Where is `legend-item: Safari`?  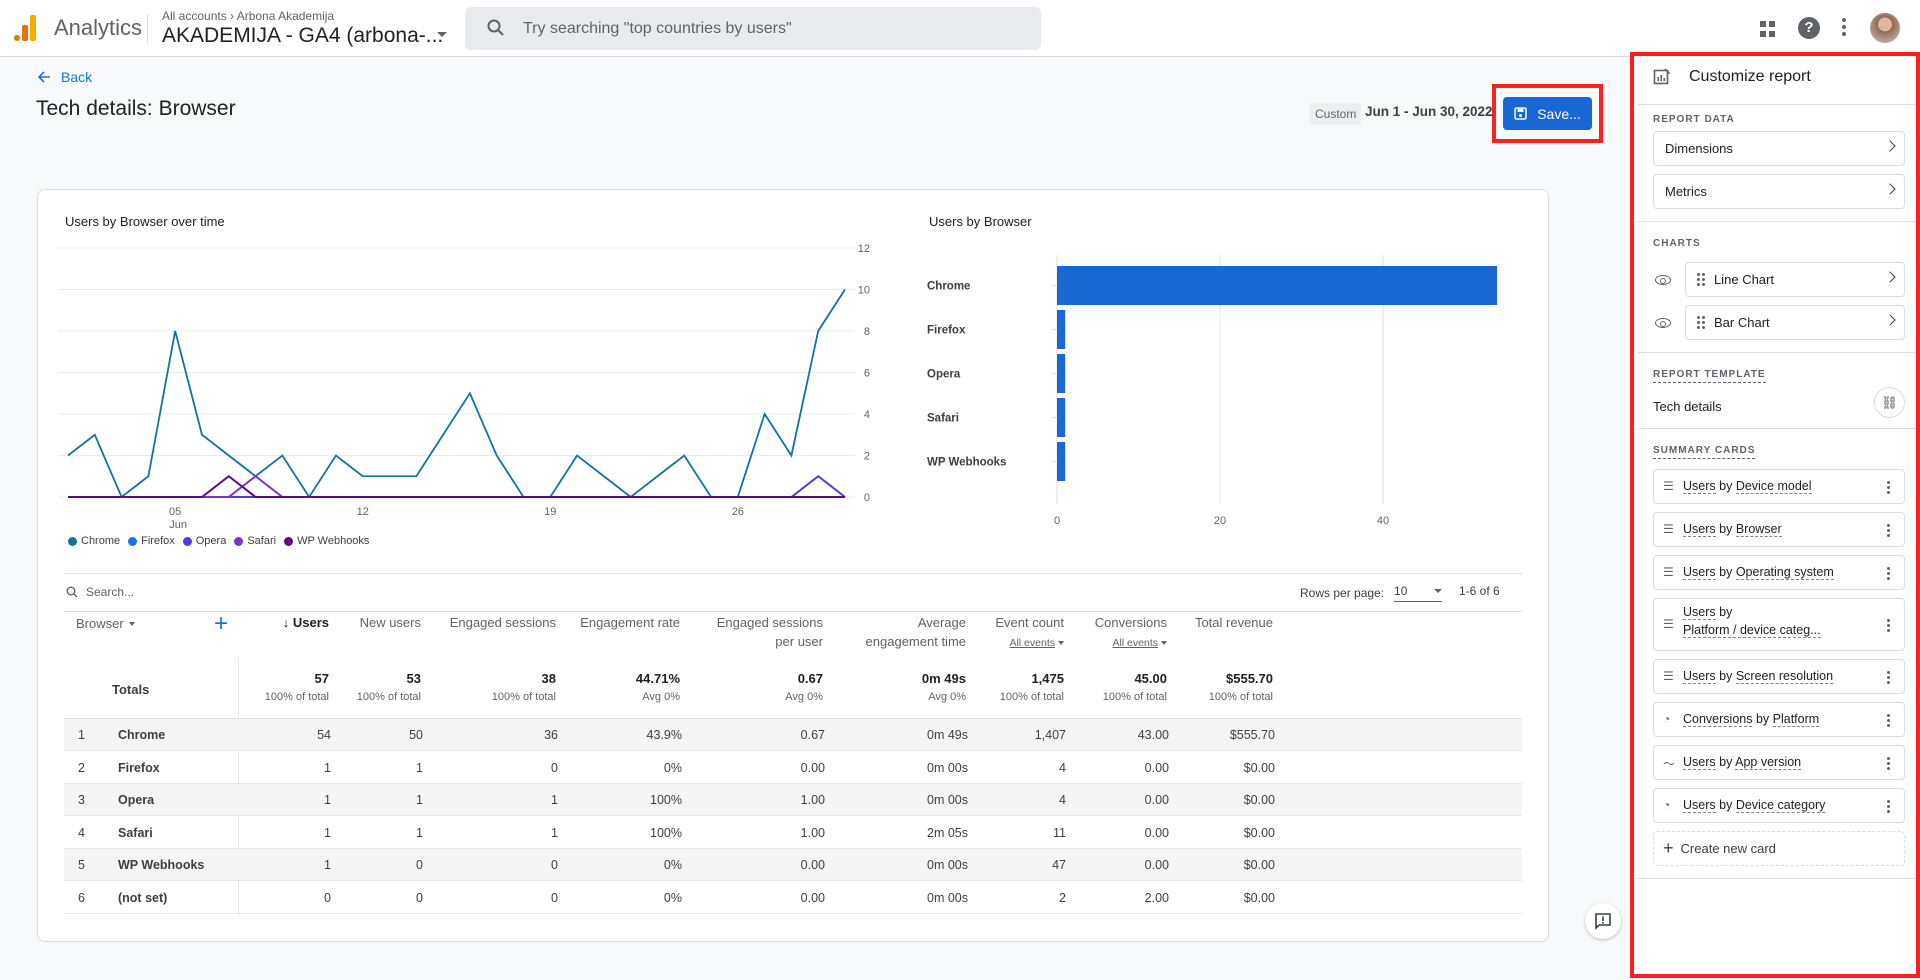 legend-item: Safari is located at coordinates (255, 541).